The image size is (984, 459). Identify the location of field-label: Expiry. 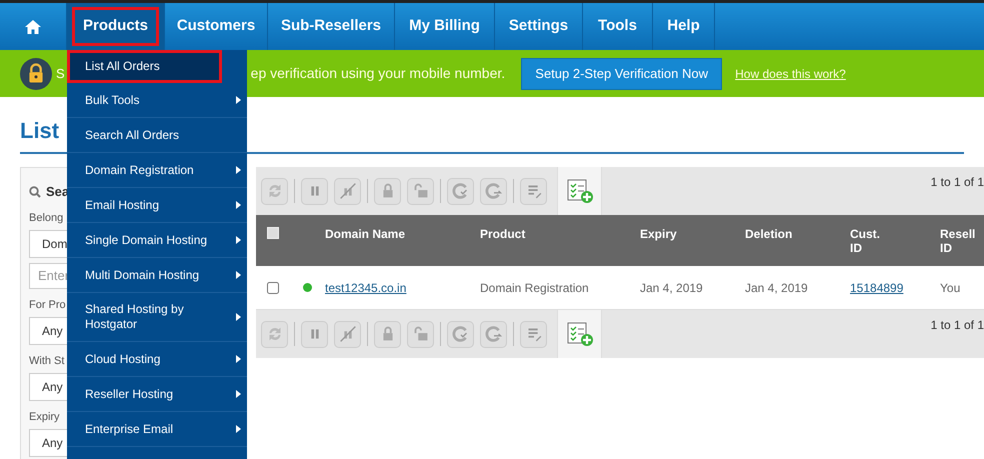
(44, 417).